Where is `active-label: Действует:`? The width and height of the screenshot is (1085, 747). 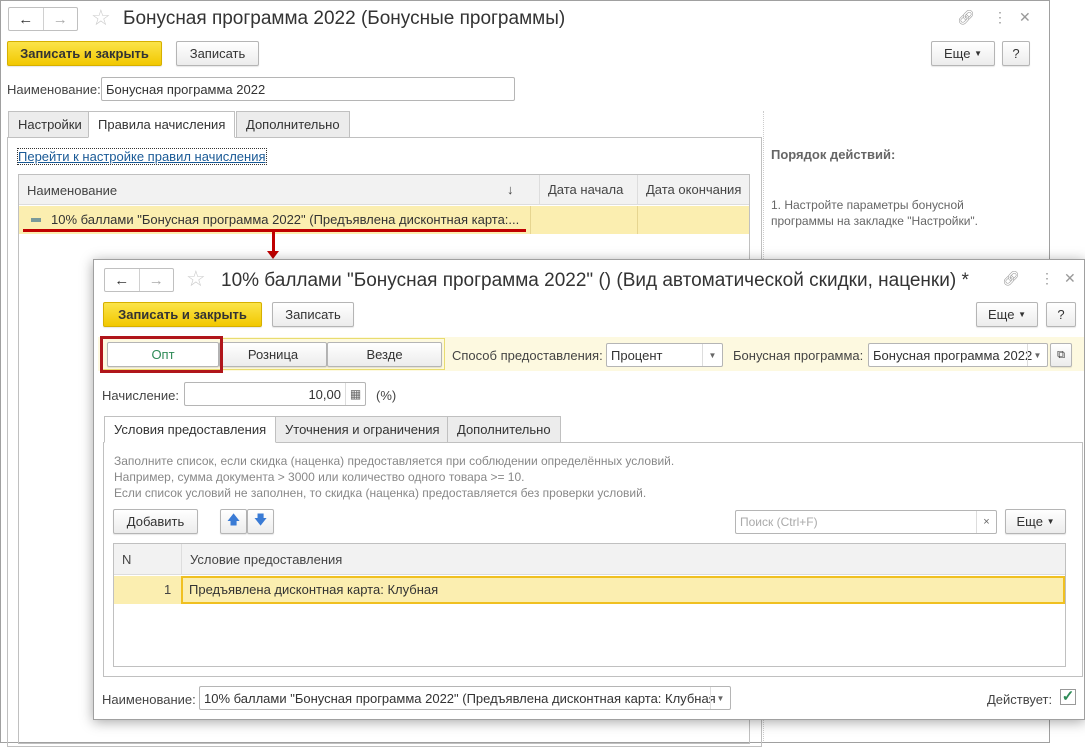
active-label: Действует: is located at coordinates (1020, 699).